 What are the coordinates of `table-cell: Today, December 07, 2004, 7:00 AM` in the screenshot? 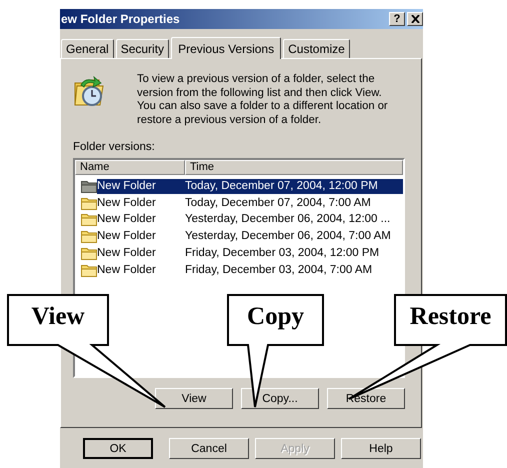 It's located at (294, 203).